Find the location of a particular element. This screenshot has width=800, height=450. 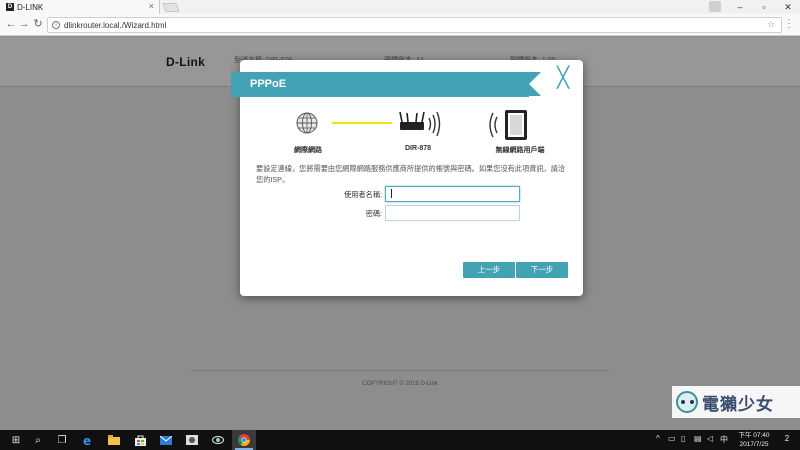

tab-close-icon: × is located at coordinates (151, 6).